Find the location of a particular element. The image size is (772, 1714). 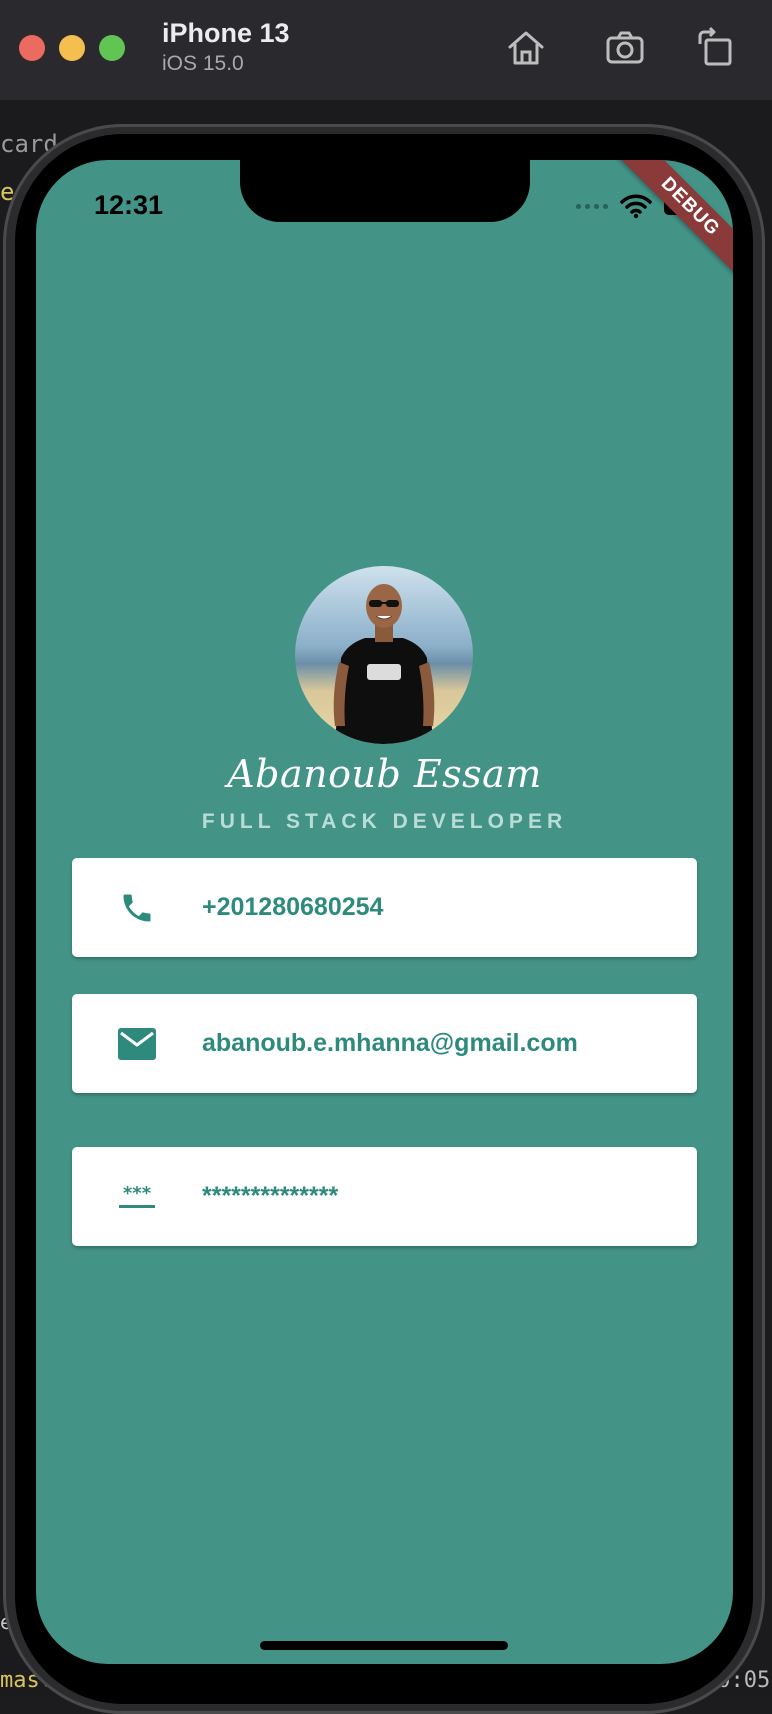

password-value: ************** is located at coordinates (270, 1196).